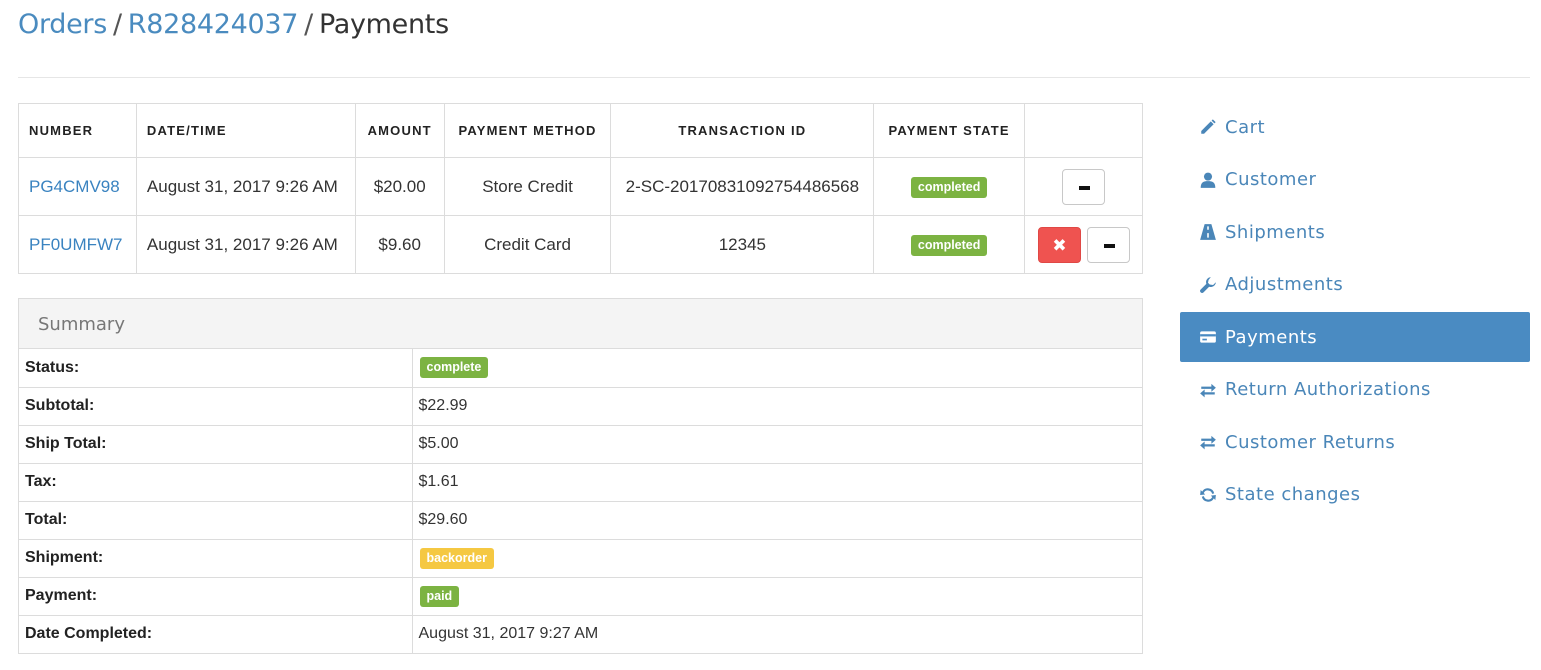  I want to click on payment-number-link: PG4CMV98, so click(74, 186).